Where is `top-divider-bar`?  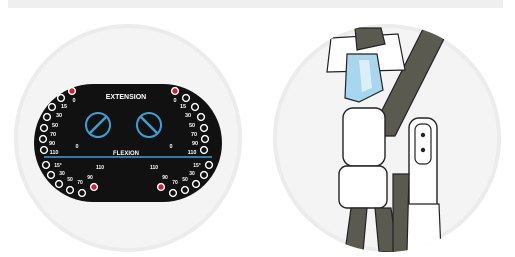
top-divider-bar is located at coordinates (255, 4).